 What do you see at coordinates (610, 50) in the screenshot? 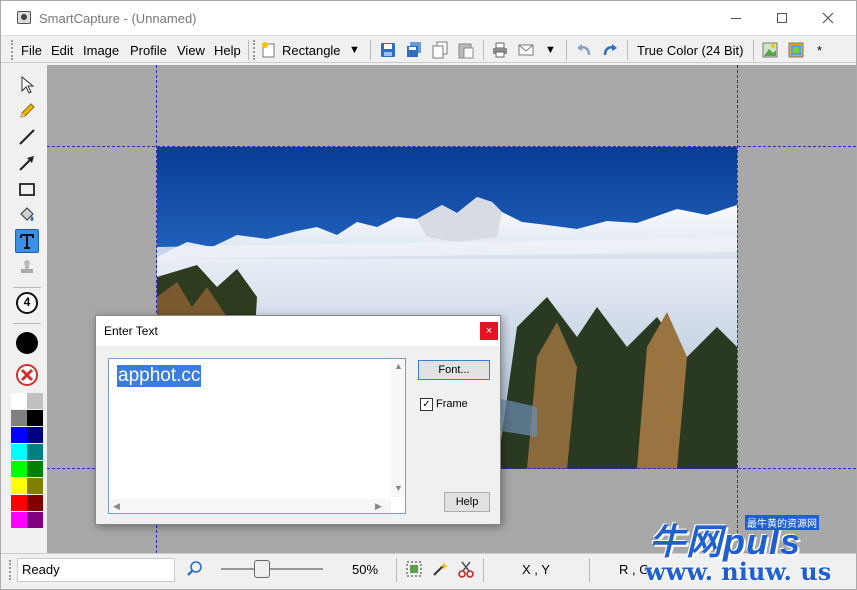
I see `redo-icon` at bounding box center [610, 50].